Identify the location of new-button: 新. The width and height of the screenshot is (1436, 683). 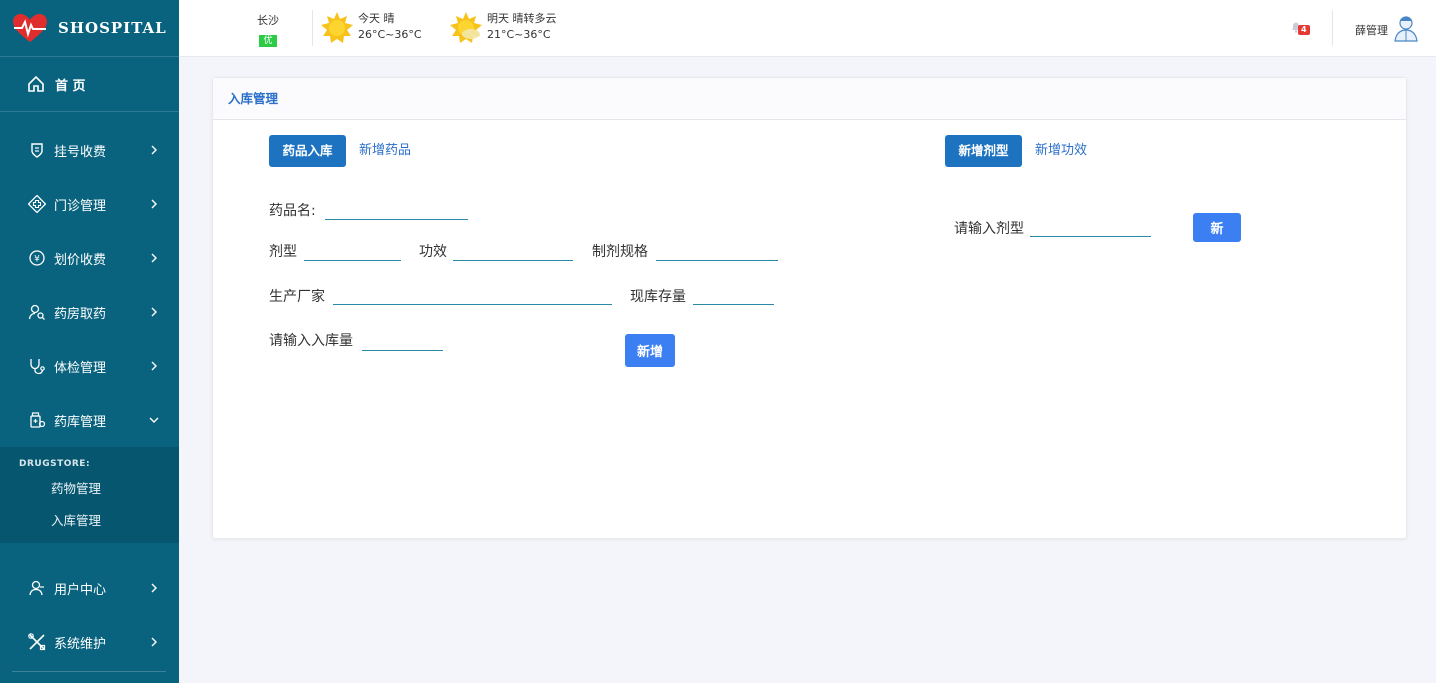
(1217, 227).